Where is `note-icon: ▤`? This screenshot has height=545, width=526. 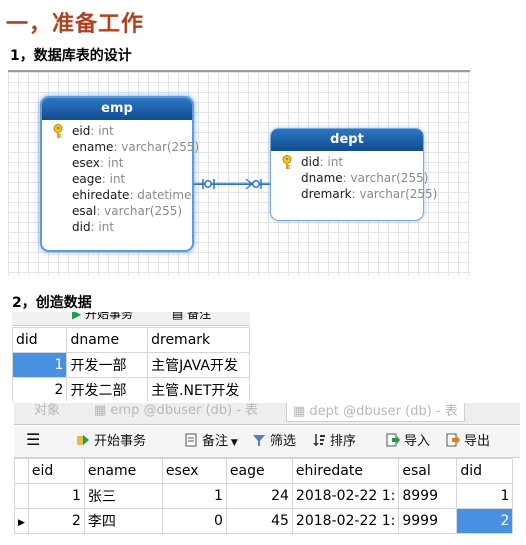
note-icon: ▤ is located at coordinates (180, 316).